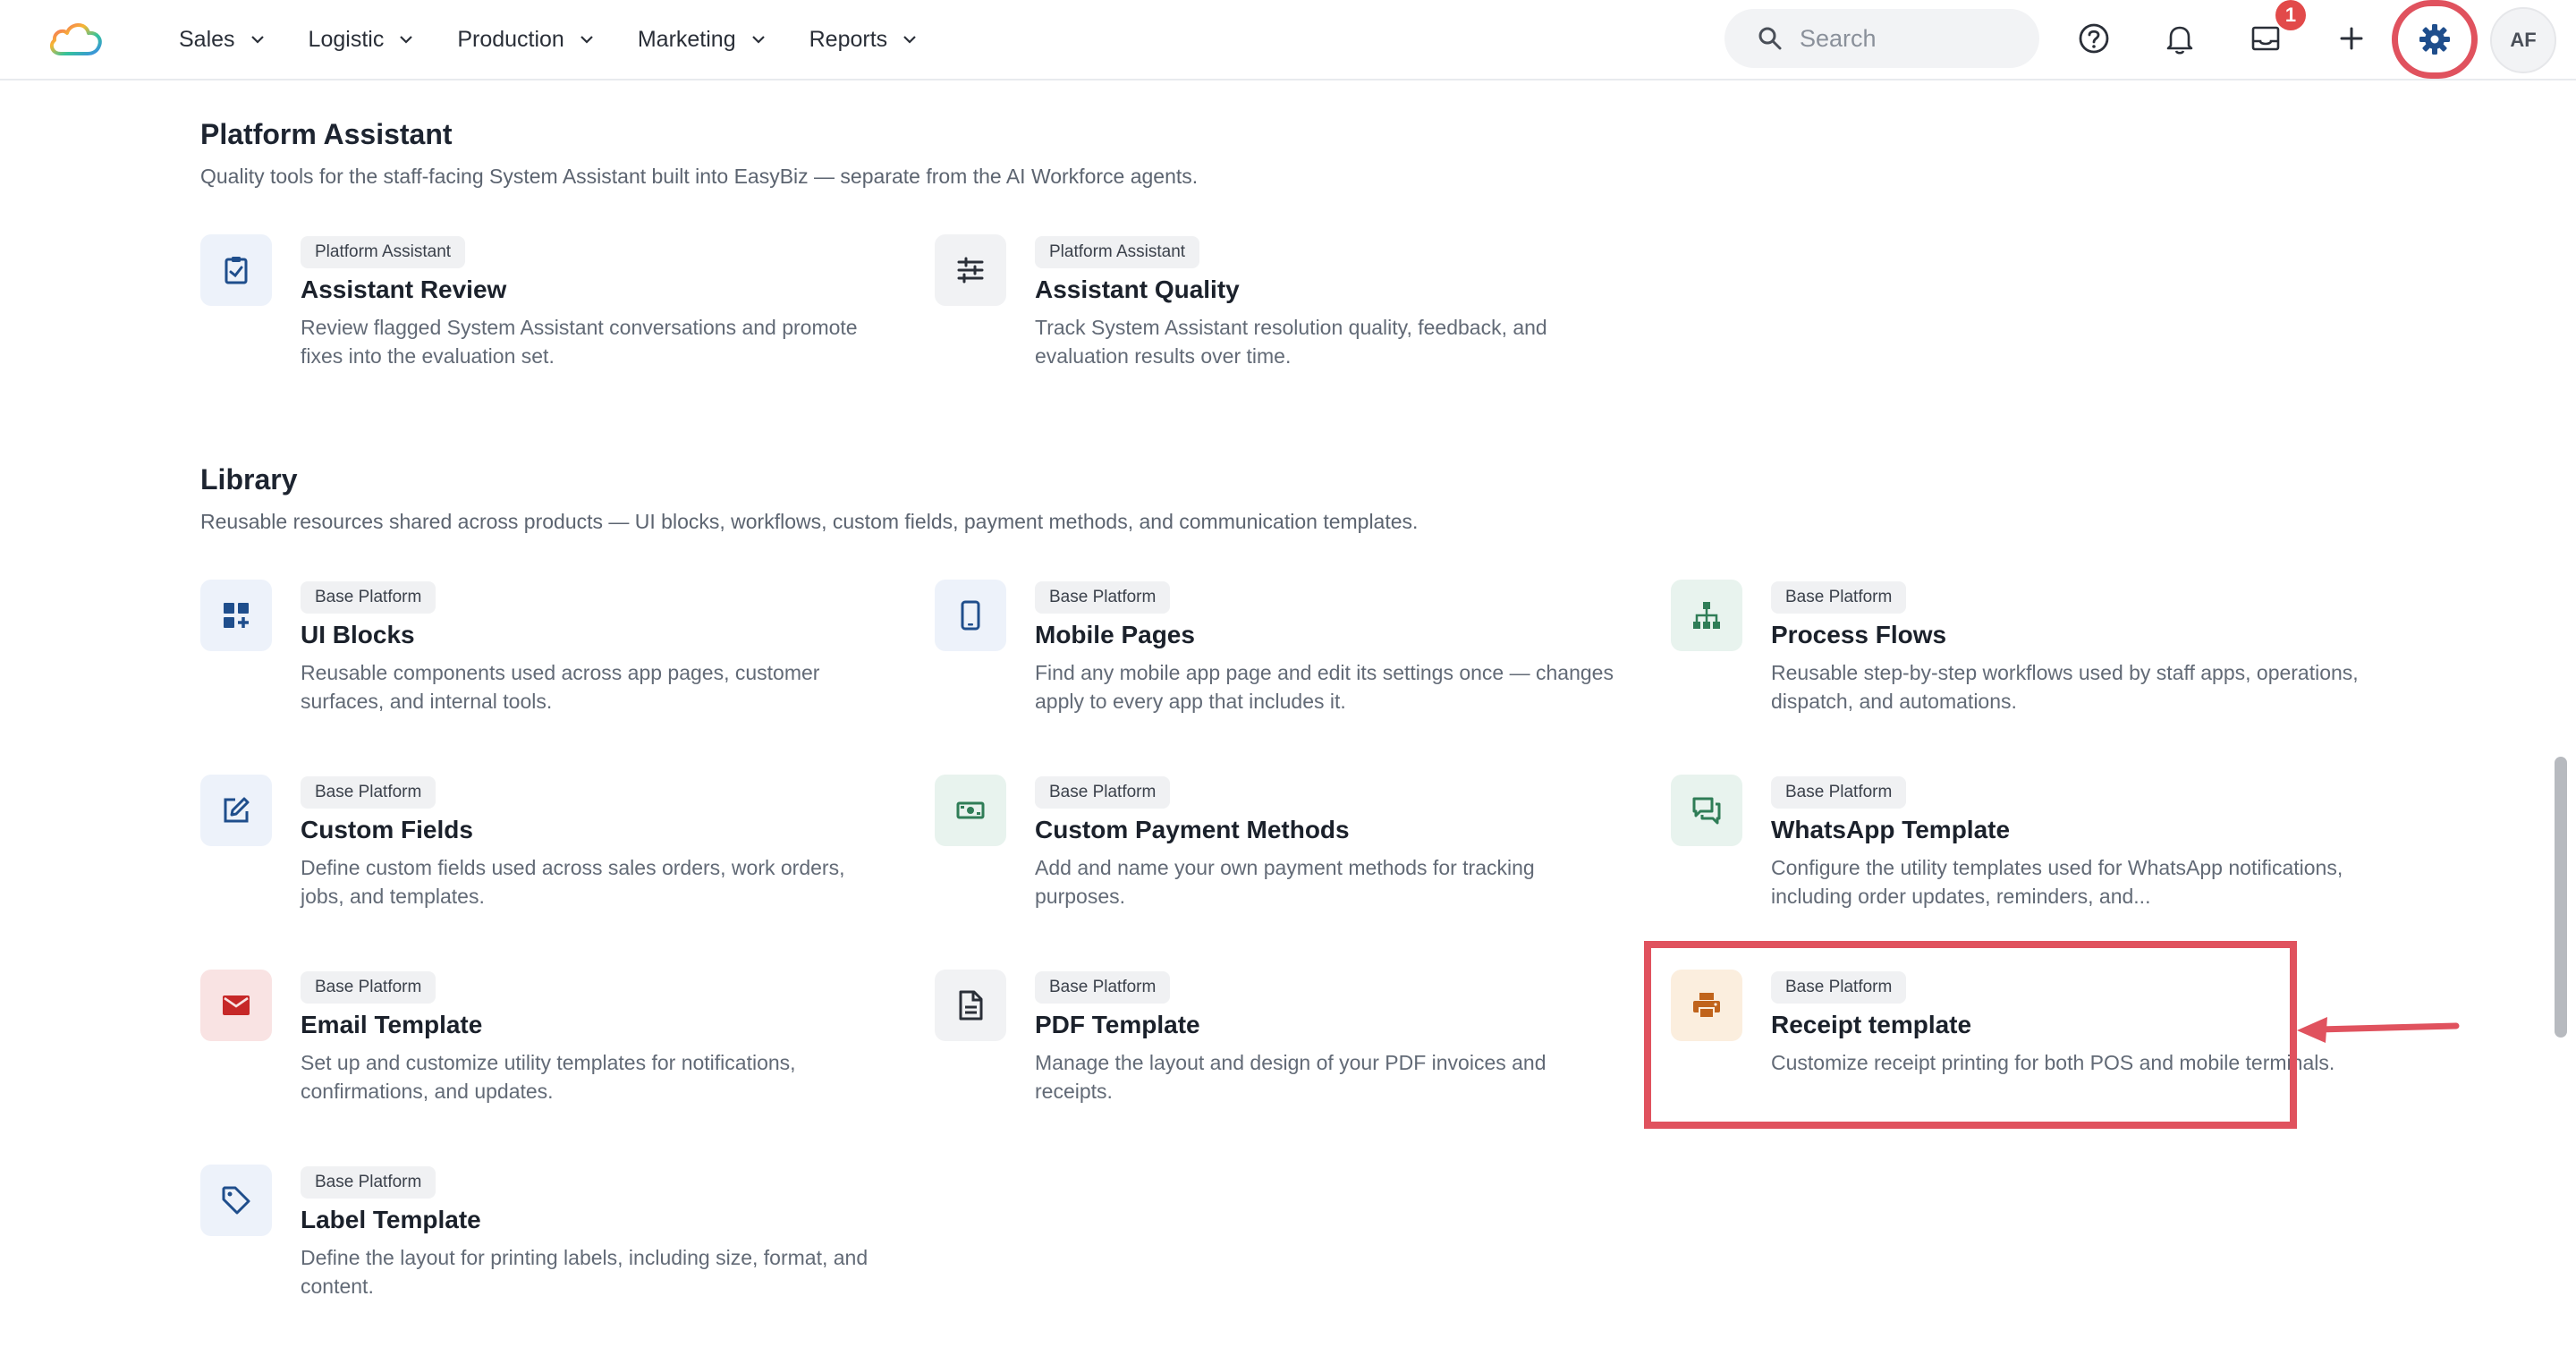 The image size is (2576, 1347). Describe the element at coordinates (848, 39) in the screenshot. I see `nav-reports-label: Reports` at that location.